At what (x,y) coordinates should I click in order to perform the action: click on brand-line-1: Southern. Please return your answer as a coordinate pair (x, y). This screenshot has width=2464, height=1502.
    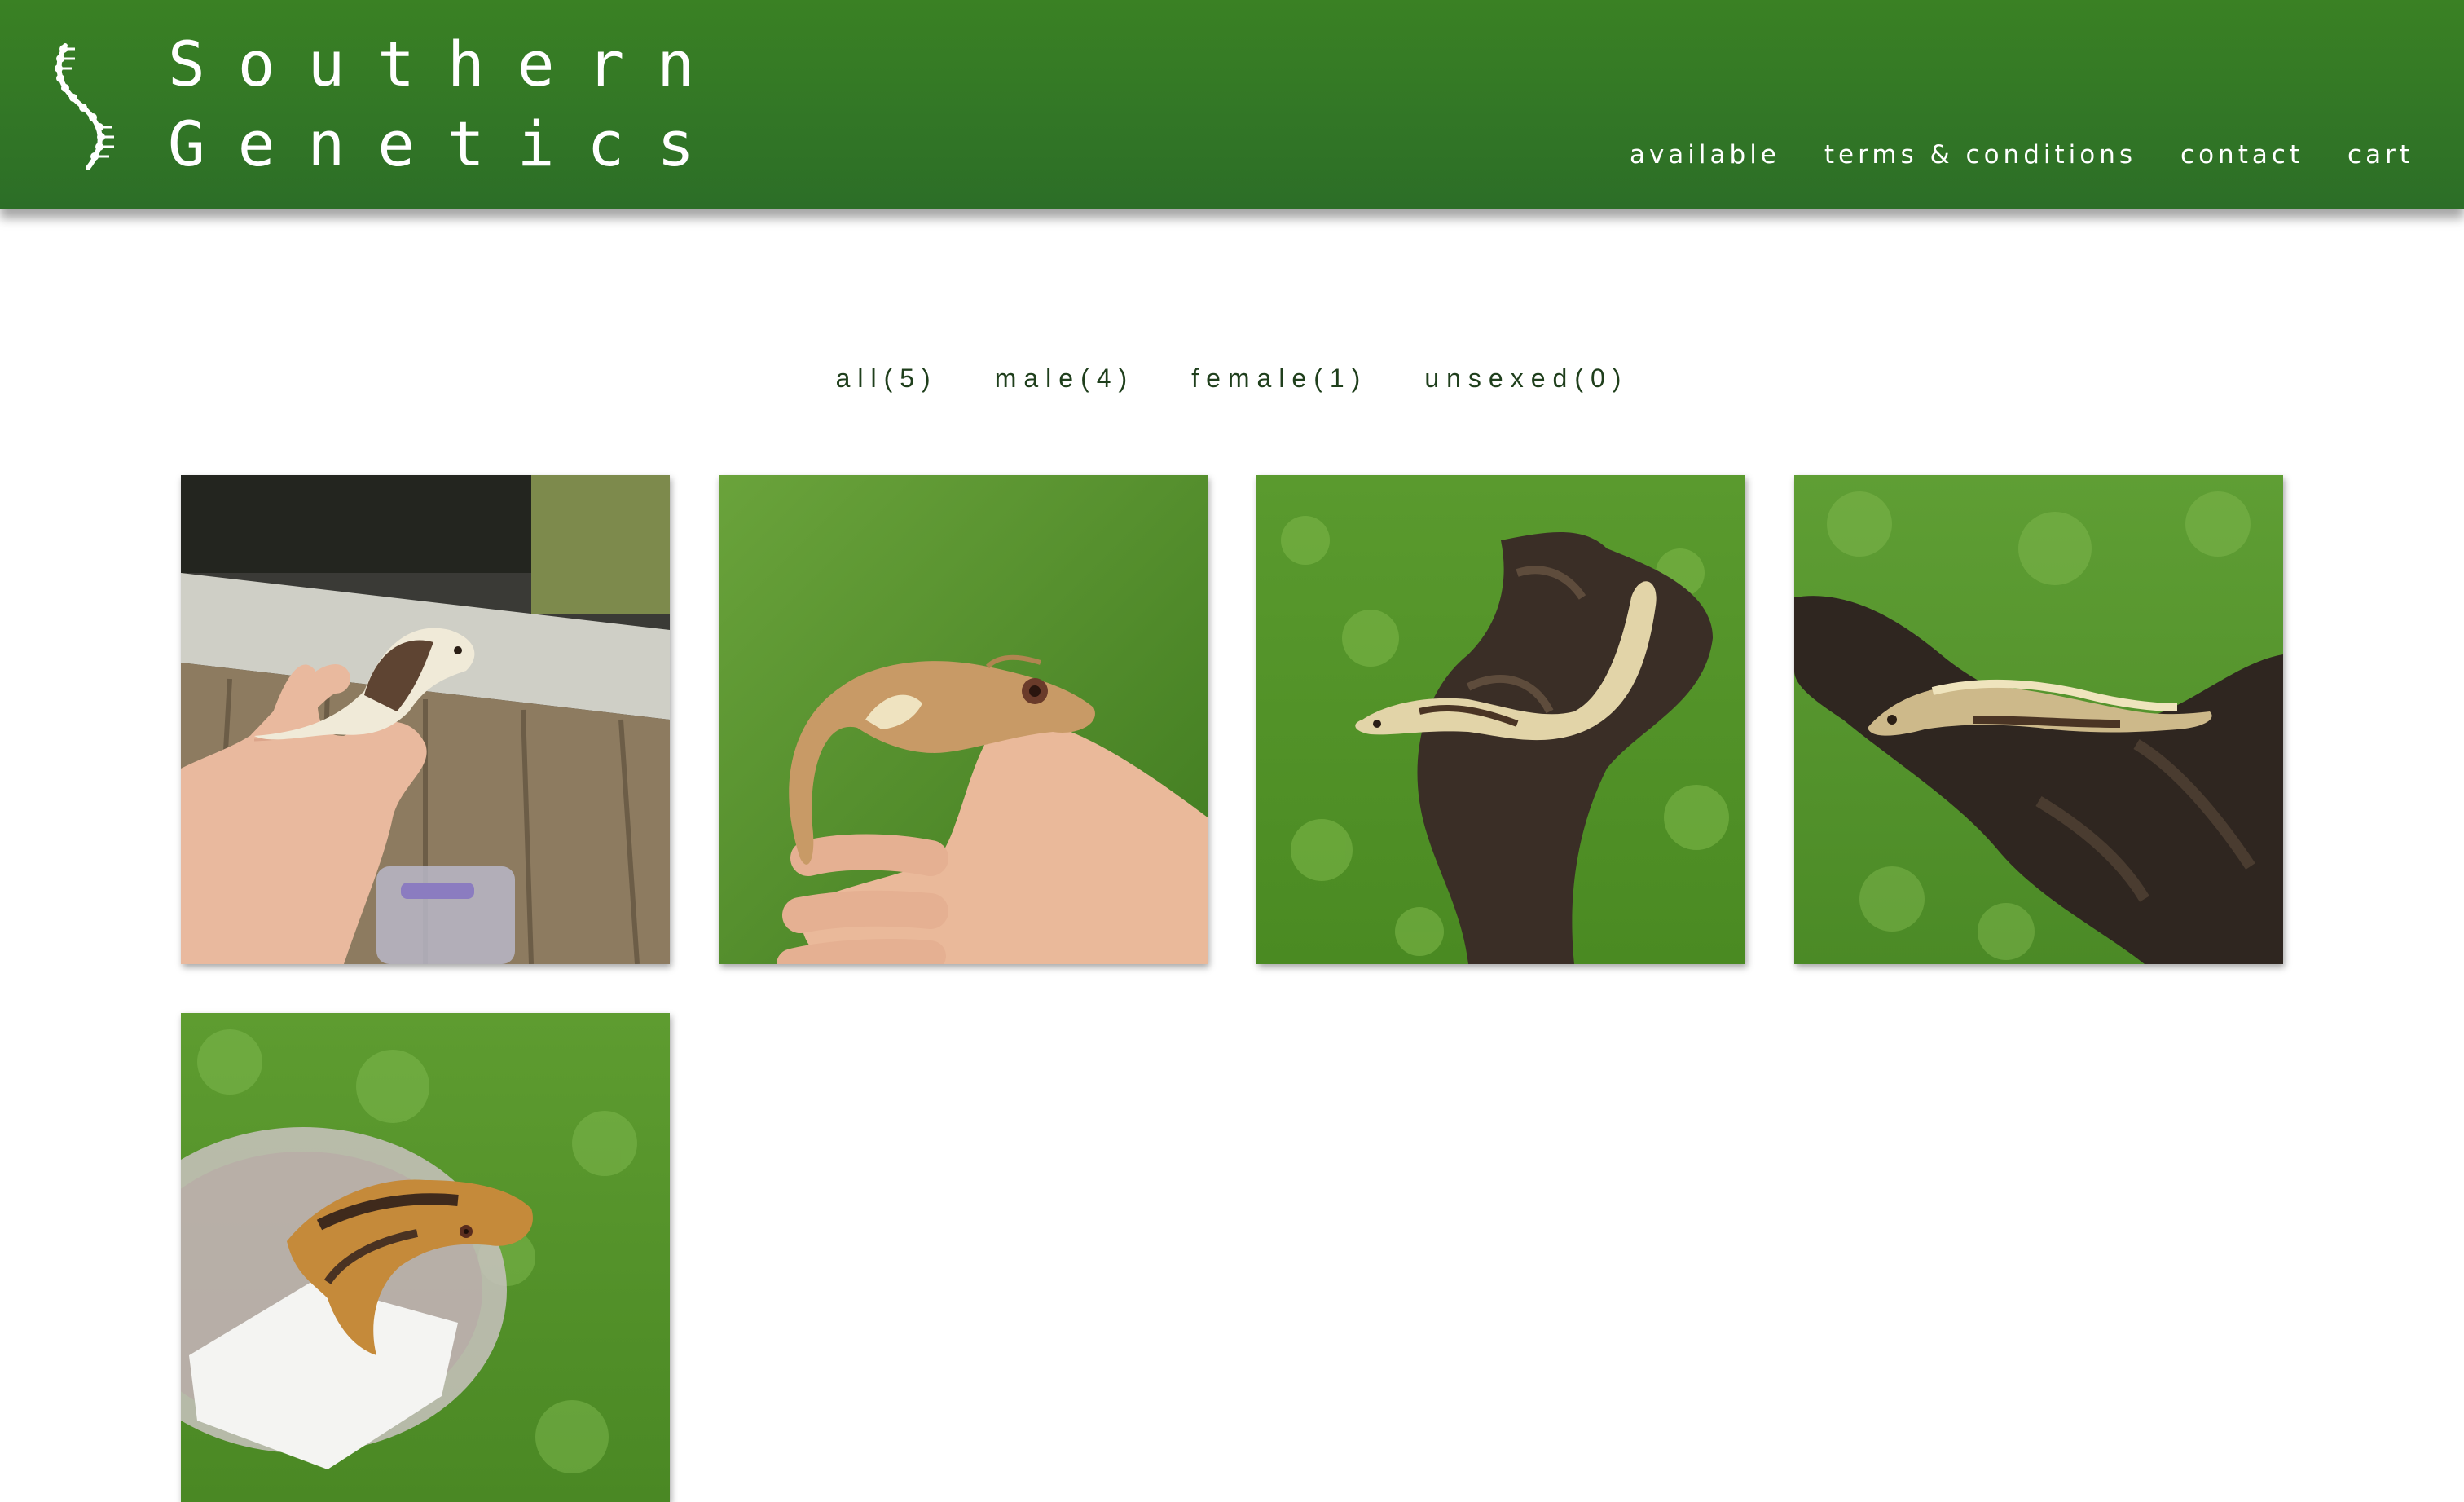
    Looking at the image, I should click on (448, 64).